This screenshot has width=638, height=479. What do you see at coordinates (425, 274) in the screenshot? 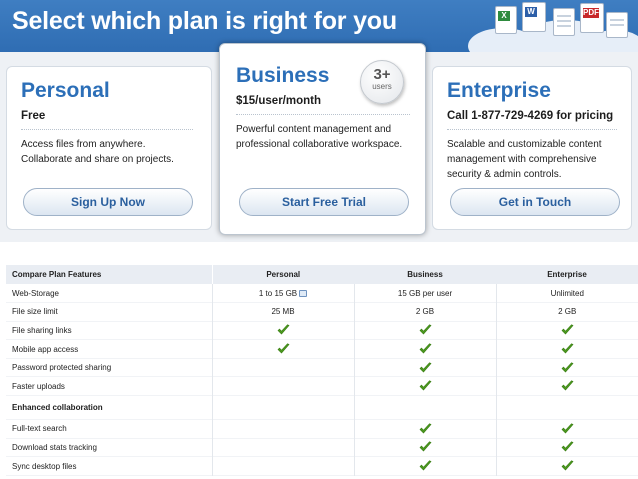
I see `column-header: Business` at bounding box center [425, 274].